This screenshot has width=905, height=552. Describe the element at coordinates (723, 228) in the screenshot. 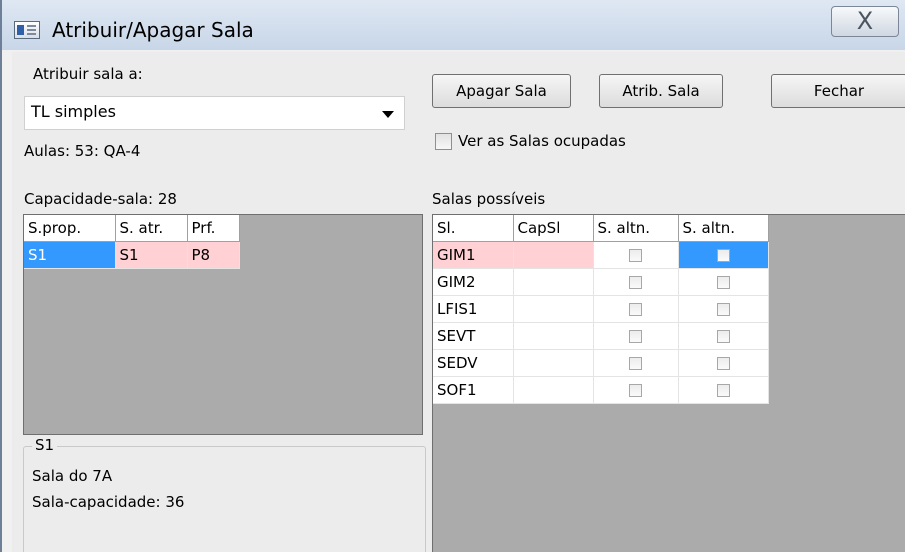

I see `col-altn-2: S. altn.` at that location.